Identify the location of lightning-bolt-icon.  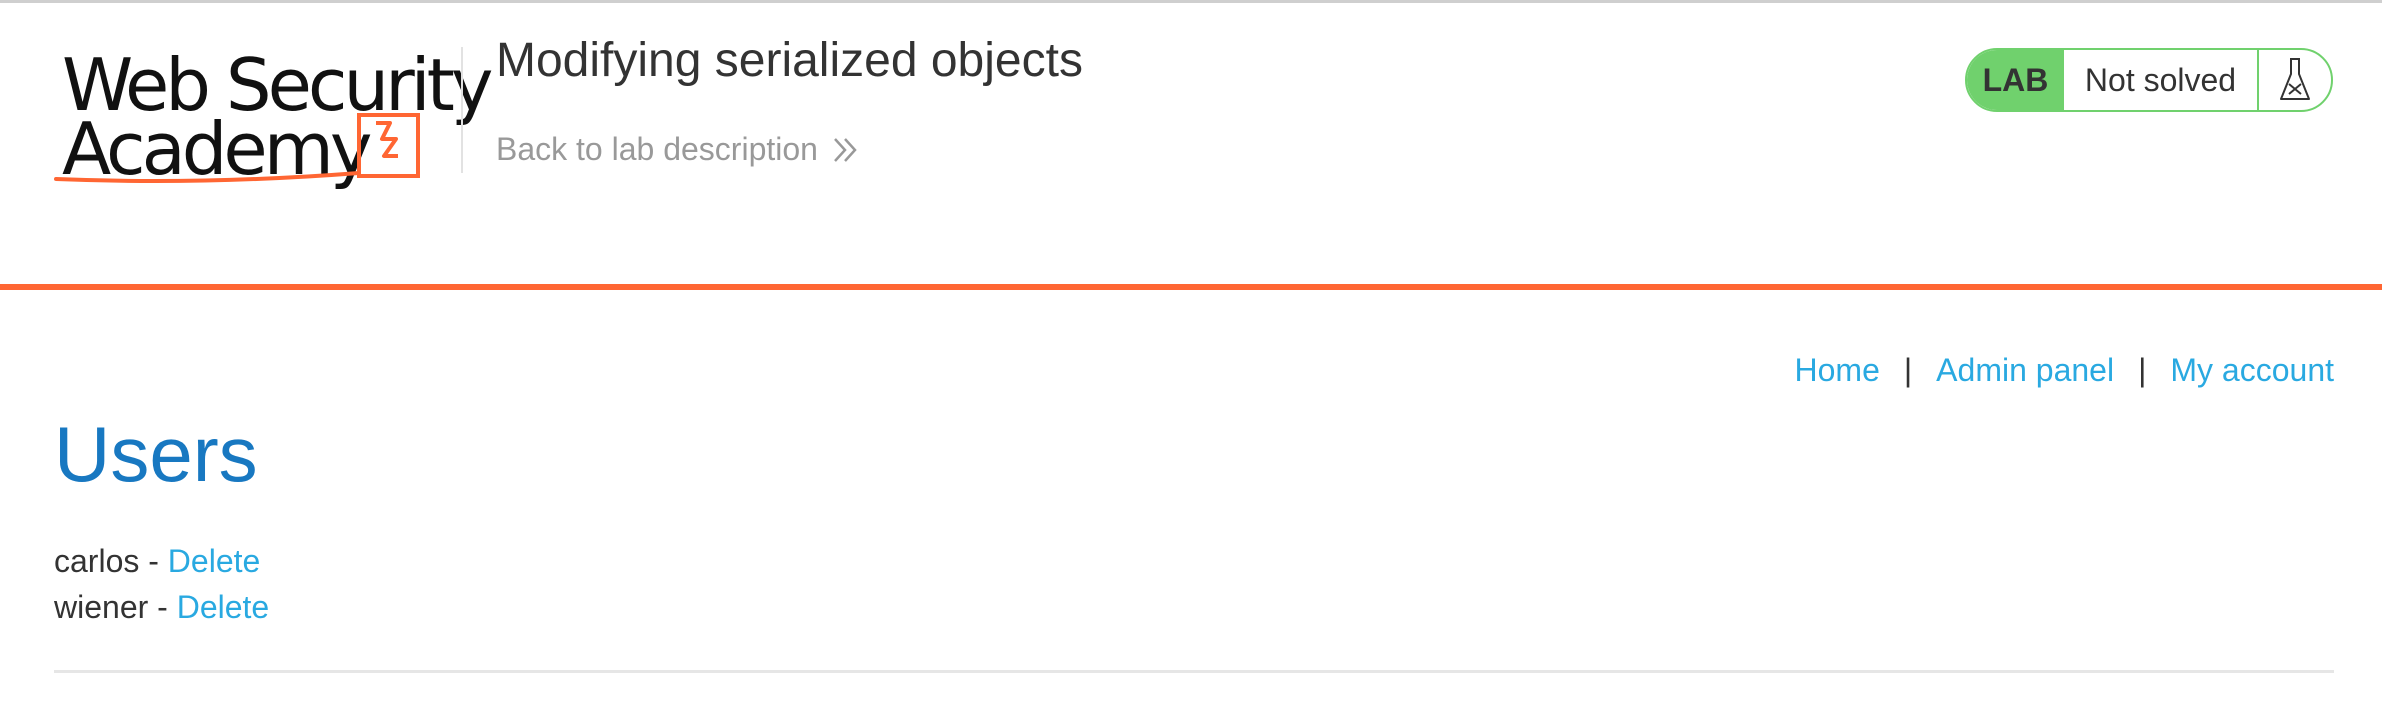
(237, 148).